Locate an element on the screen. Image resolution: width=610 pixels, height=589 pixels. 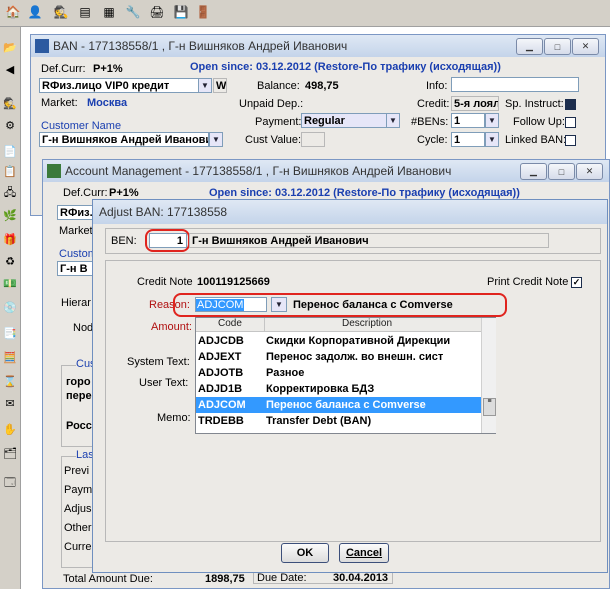
list-item: ADJCDB Скидки Корпоративной Дирекции is located at coordinates (338, 341).